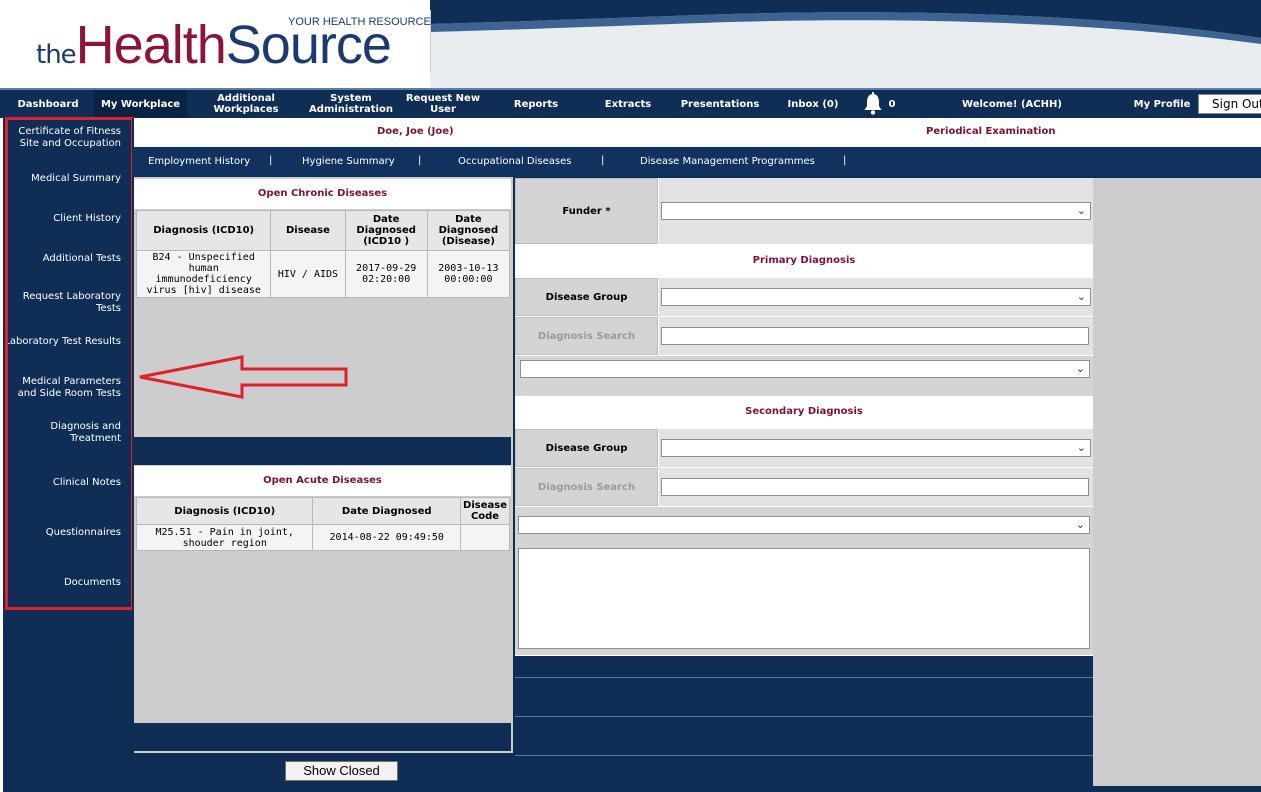 Image resolution: width=1261 pixels, height=792 pixels. Describe the element at coordinates (813, 104) in the screenshot. I see `nav-inbox: Inbox (0)` at that location.